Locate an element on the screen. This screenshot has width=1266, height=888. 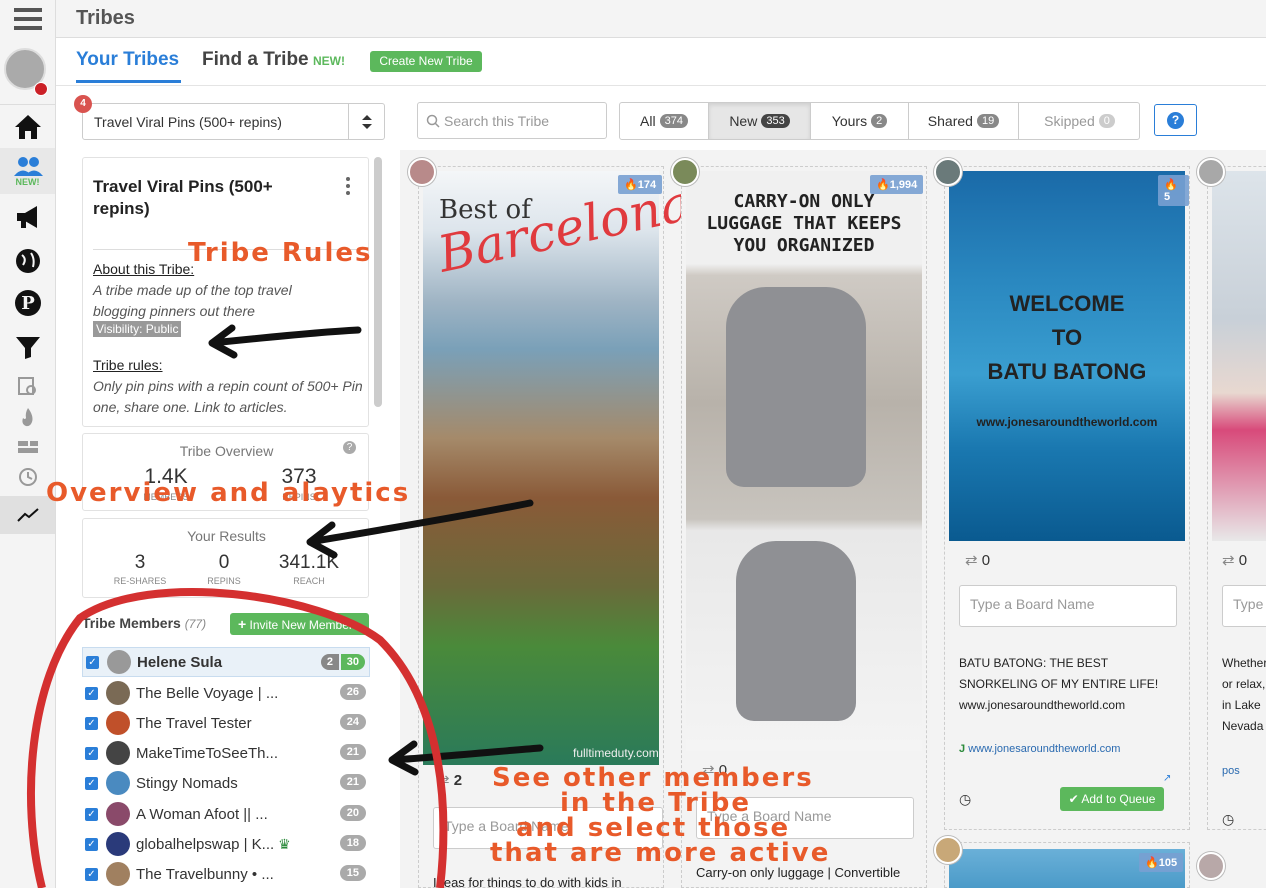
filter-new: New 353 is located at coordinates (760, 121).